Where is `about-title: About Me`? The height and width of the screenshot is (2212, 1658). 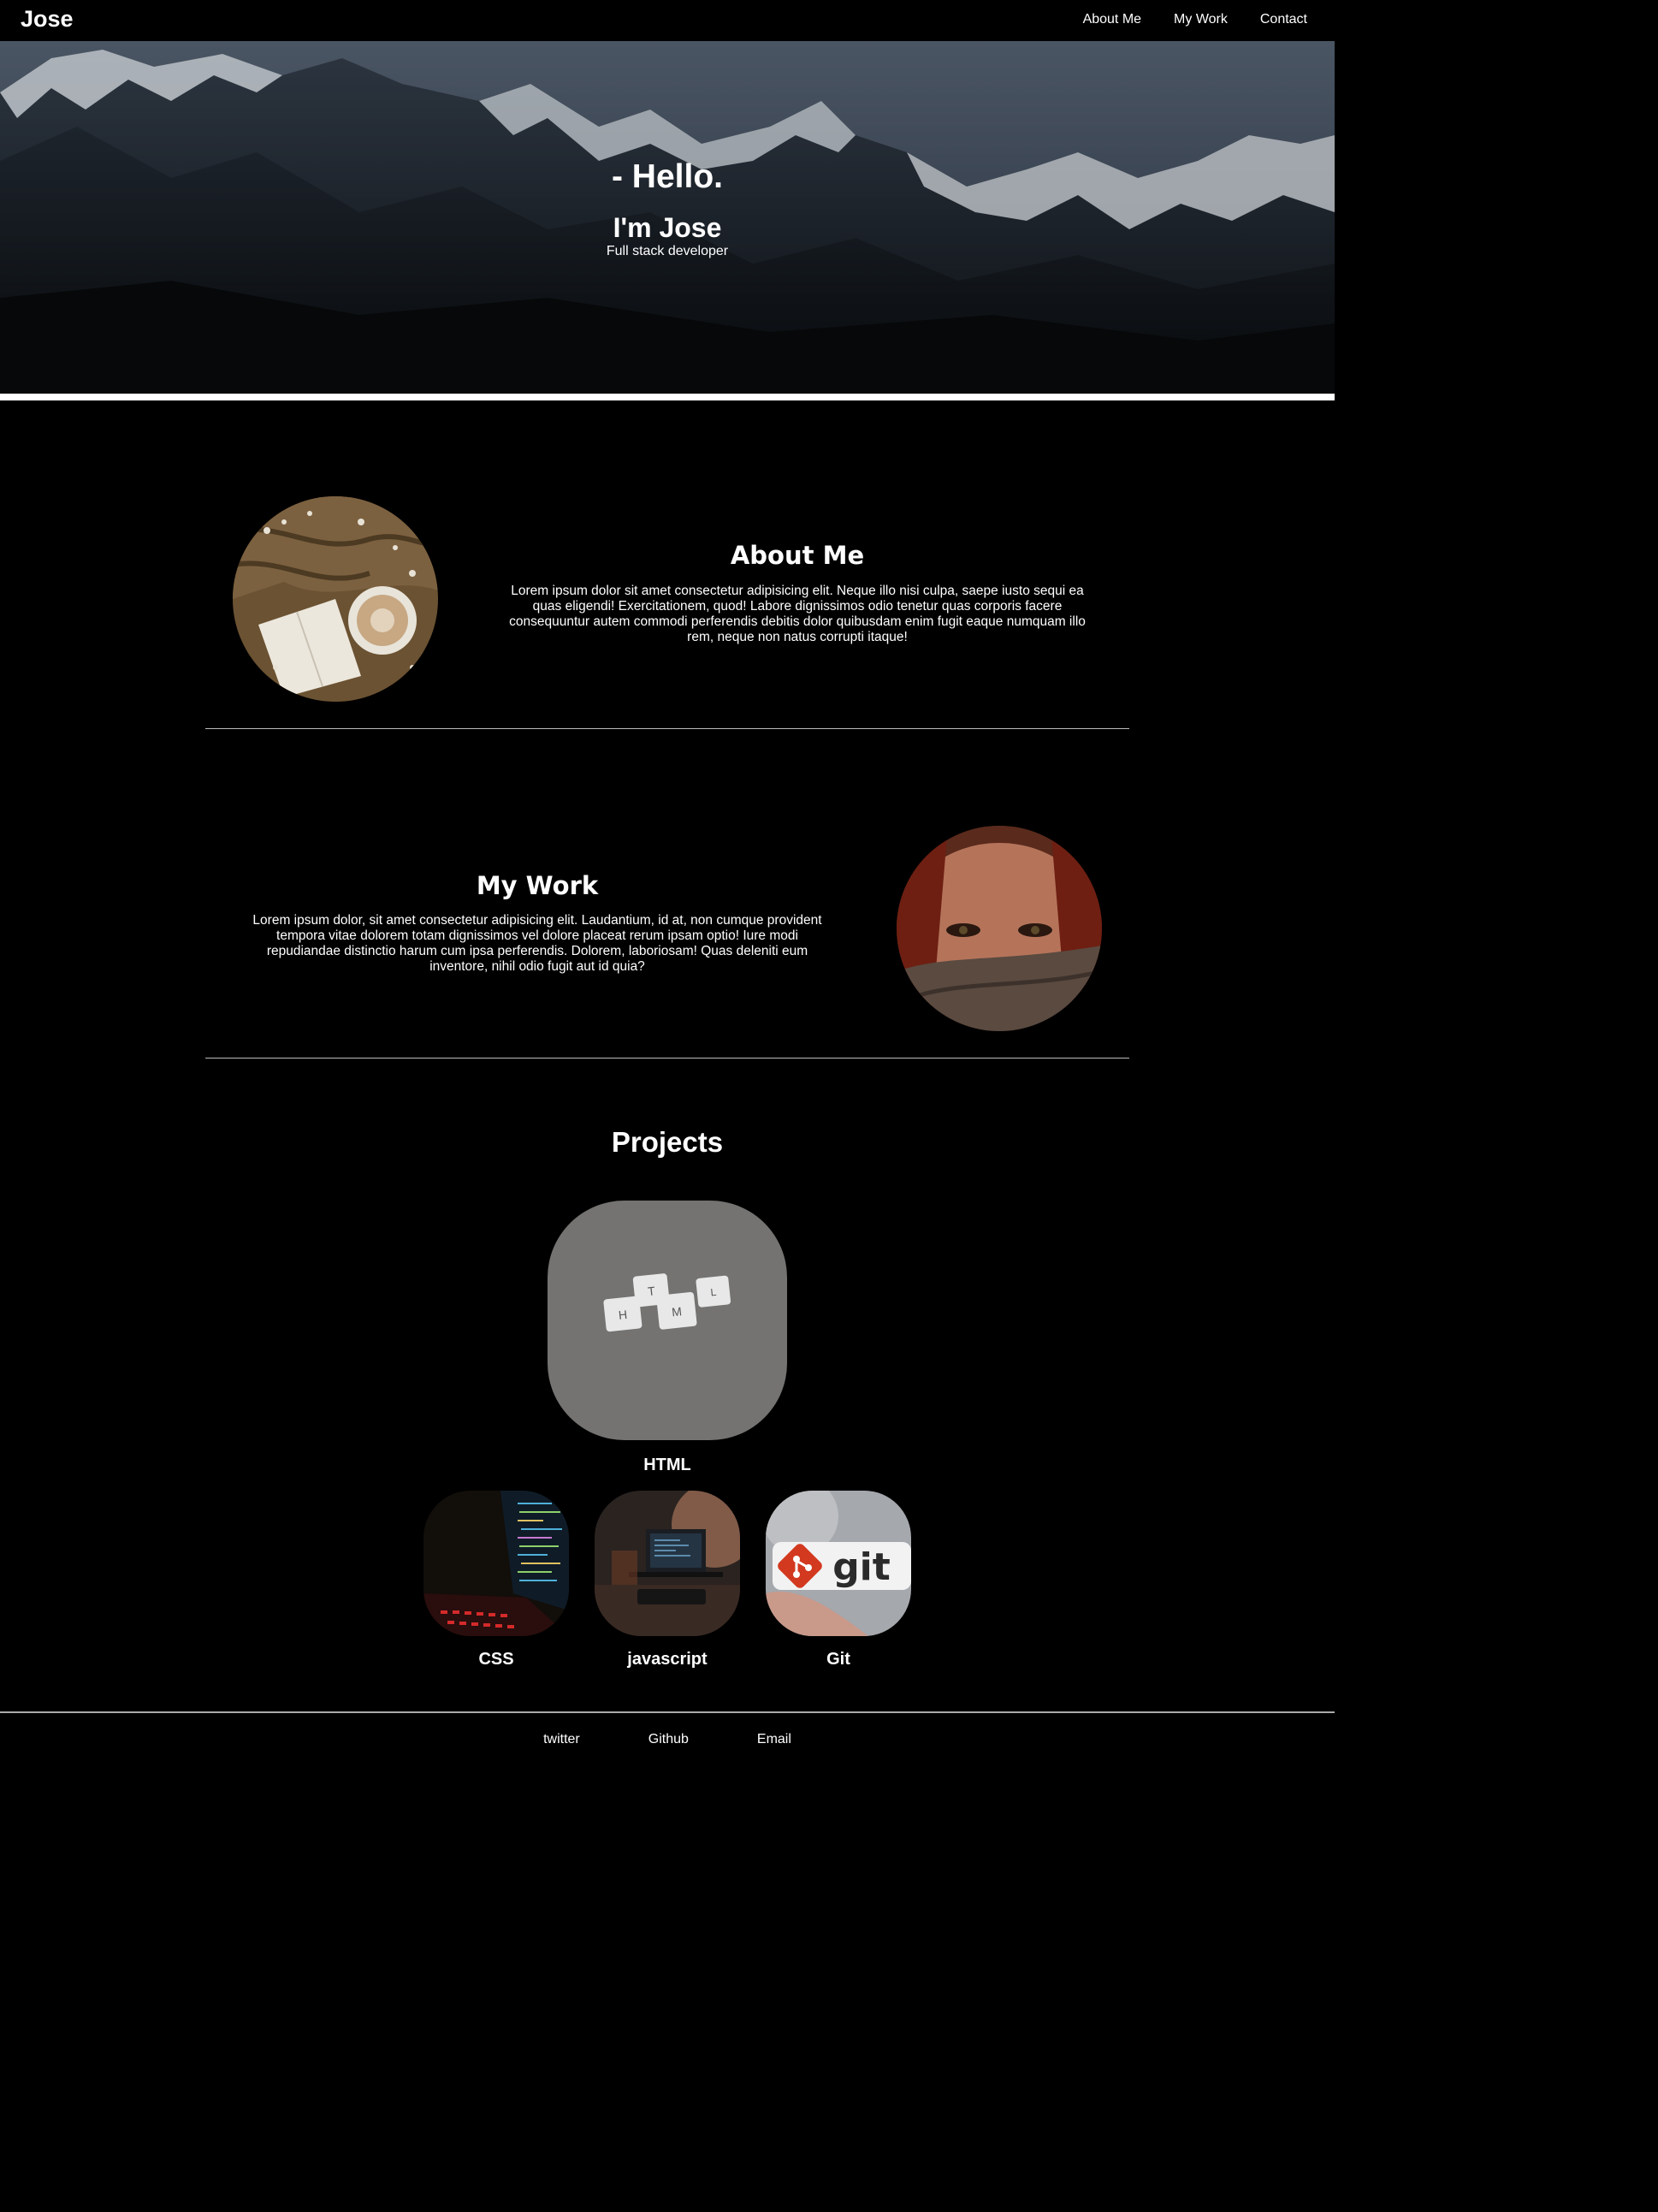
about-title: About Me is located at coordinates (797, 555).